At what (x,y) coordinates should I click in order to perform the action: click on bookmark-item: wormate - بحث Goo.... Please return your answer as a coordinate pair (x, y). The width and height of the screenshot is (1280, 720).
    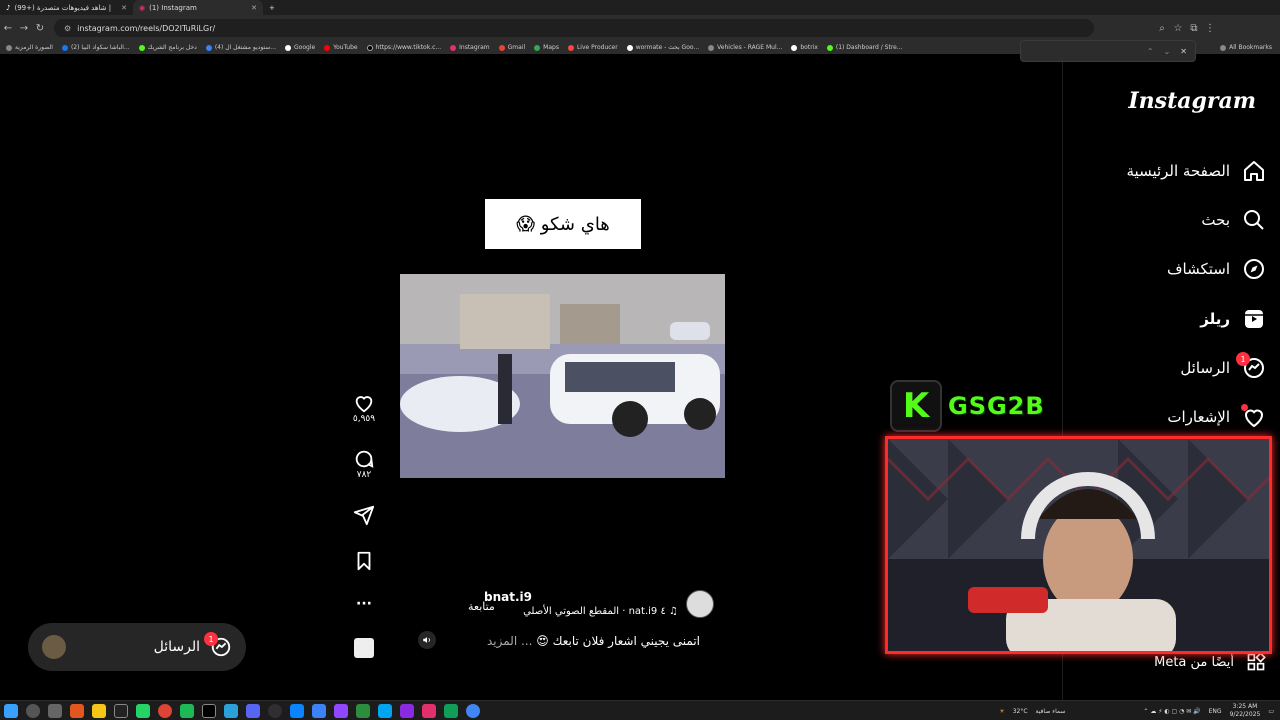
    Looking at the image, I should click on (662, 47).